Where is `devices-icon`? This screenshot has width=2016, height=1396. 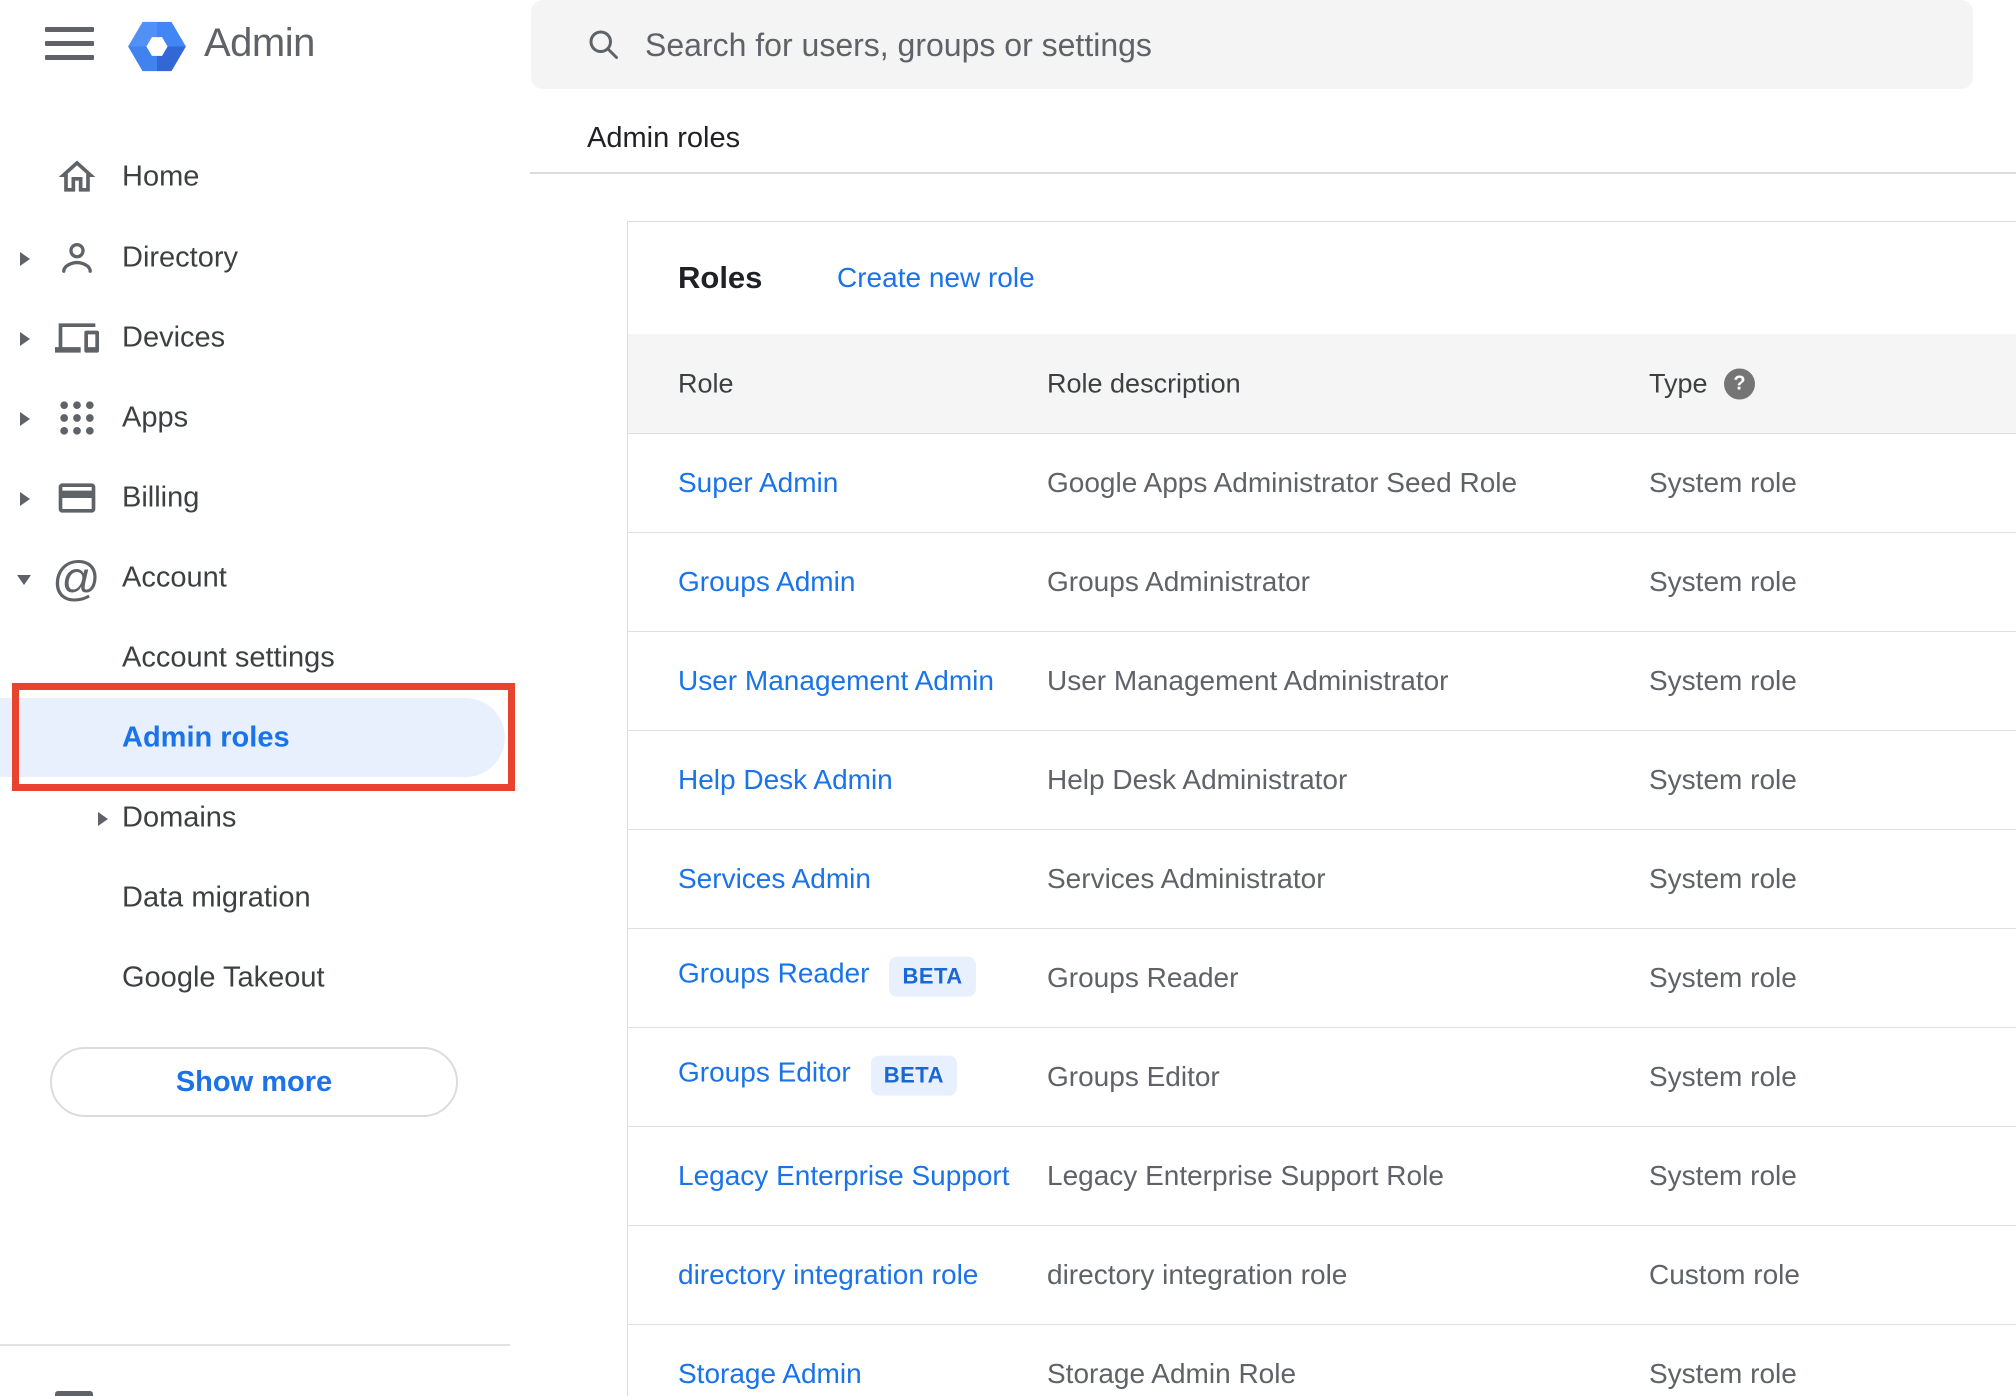
devices-icon is located at coordinates (77, 338).